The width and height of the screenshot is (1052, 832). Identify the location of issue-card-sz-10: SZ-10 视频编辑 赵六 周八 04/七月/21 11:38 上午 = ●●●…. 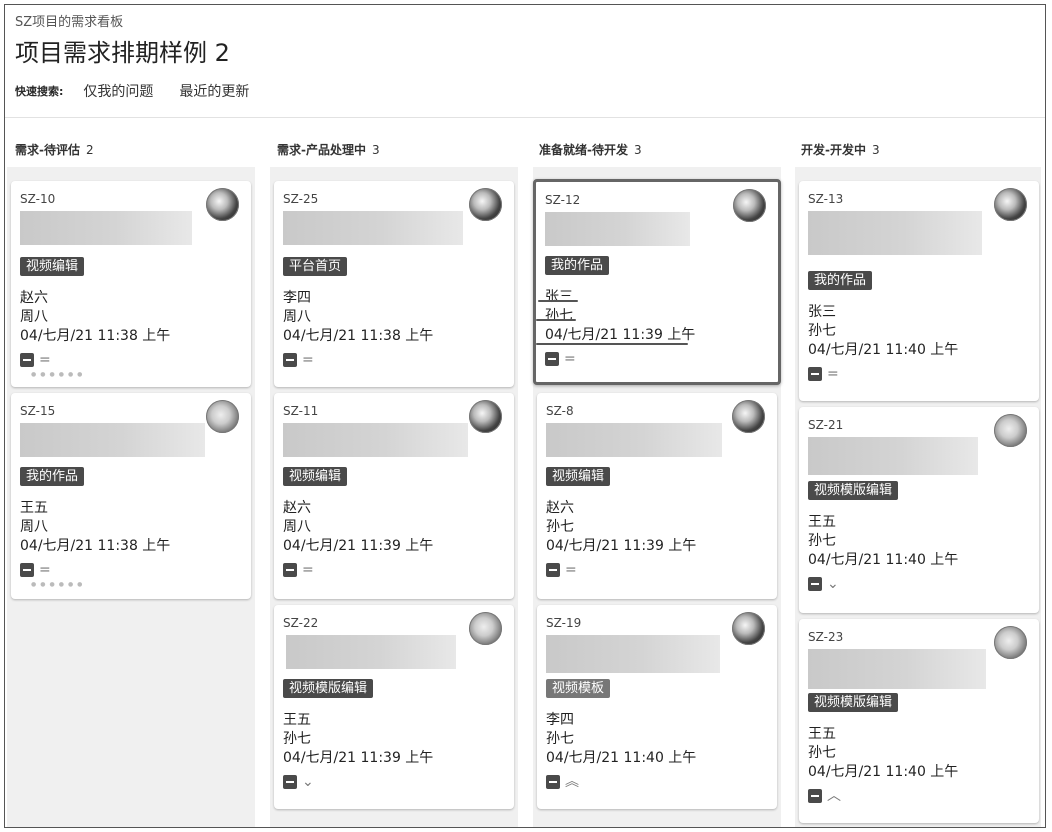
(131, 284).